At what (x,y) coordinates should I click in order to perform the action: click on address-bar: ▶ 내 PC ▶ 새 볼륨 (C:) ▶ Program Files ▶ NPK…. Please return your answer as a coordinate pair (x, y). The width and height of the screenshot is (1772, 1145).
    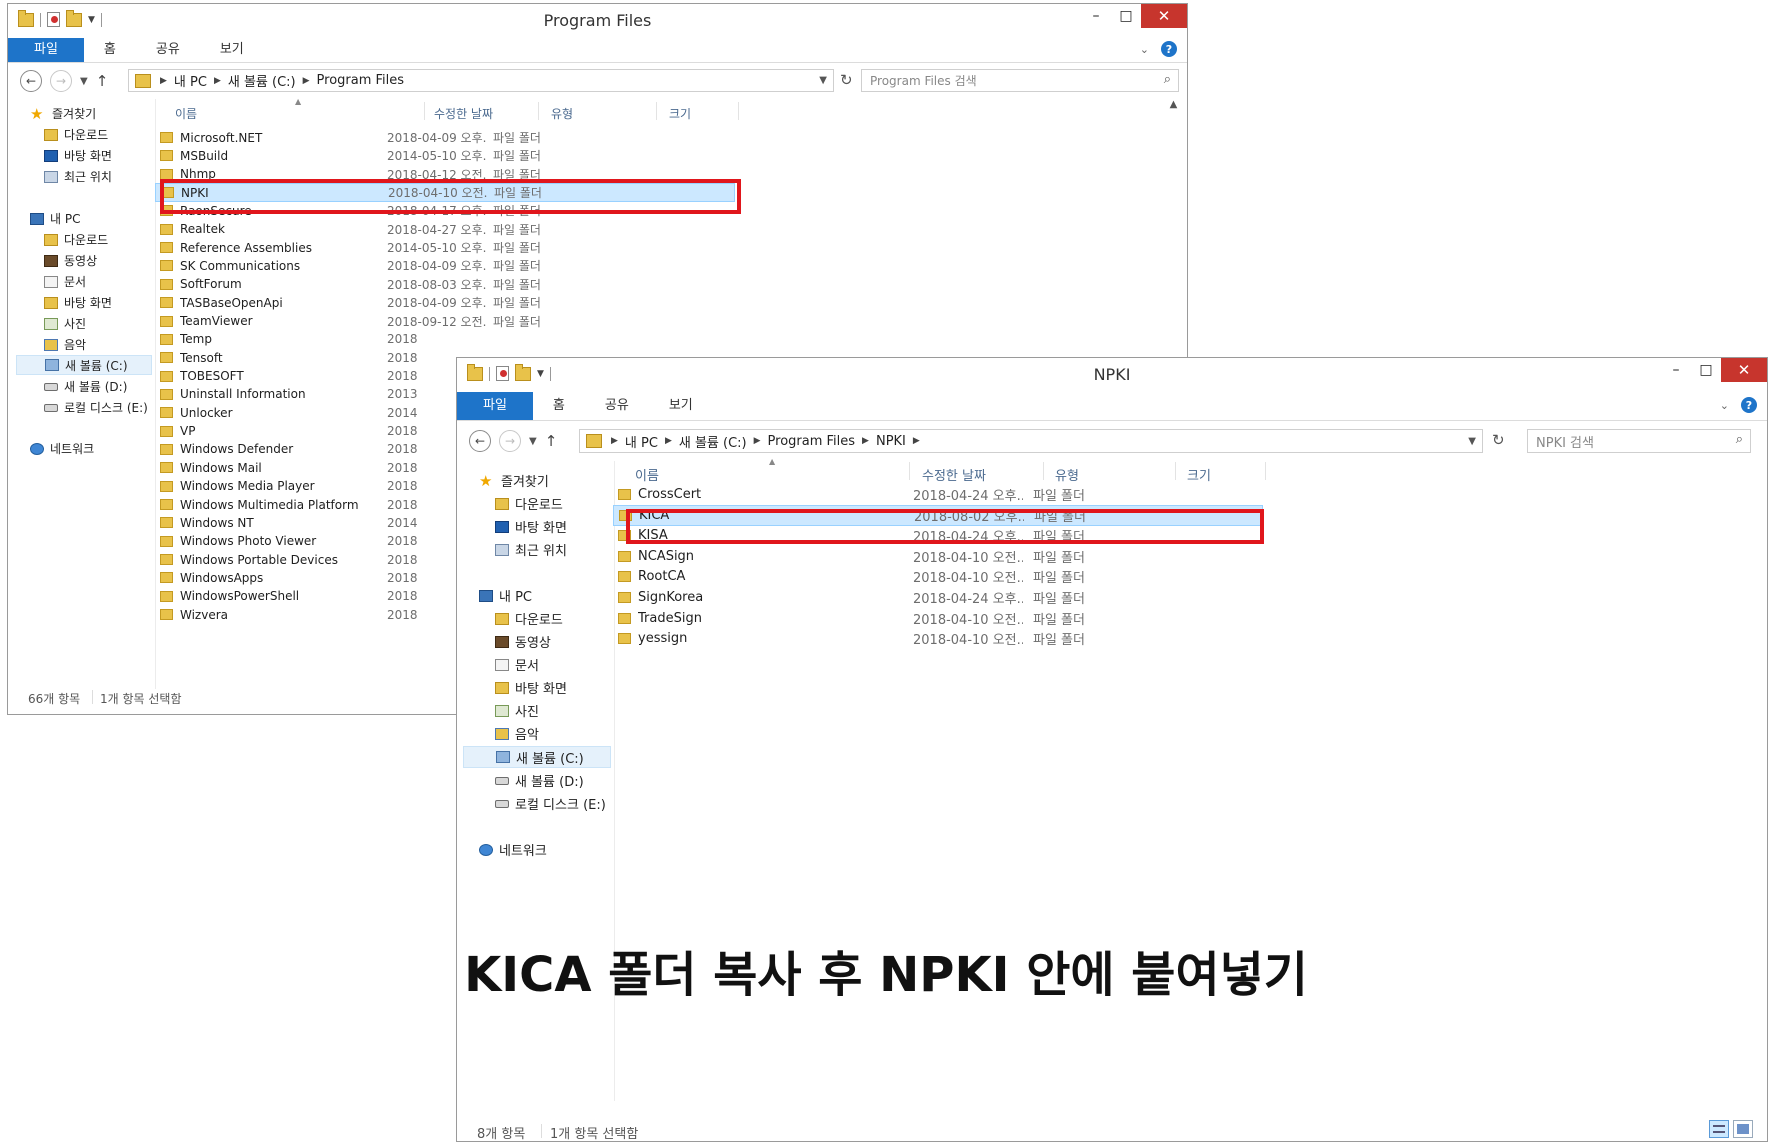
    Looking at the image, I should click on (1031, 441).